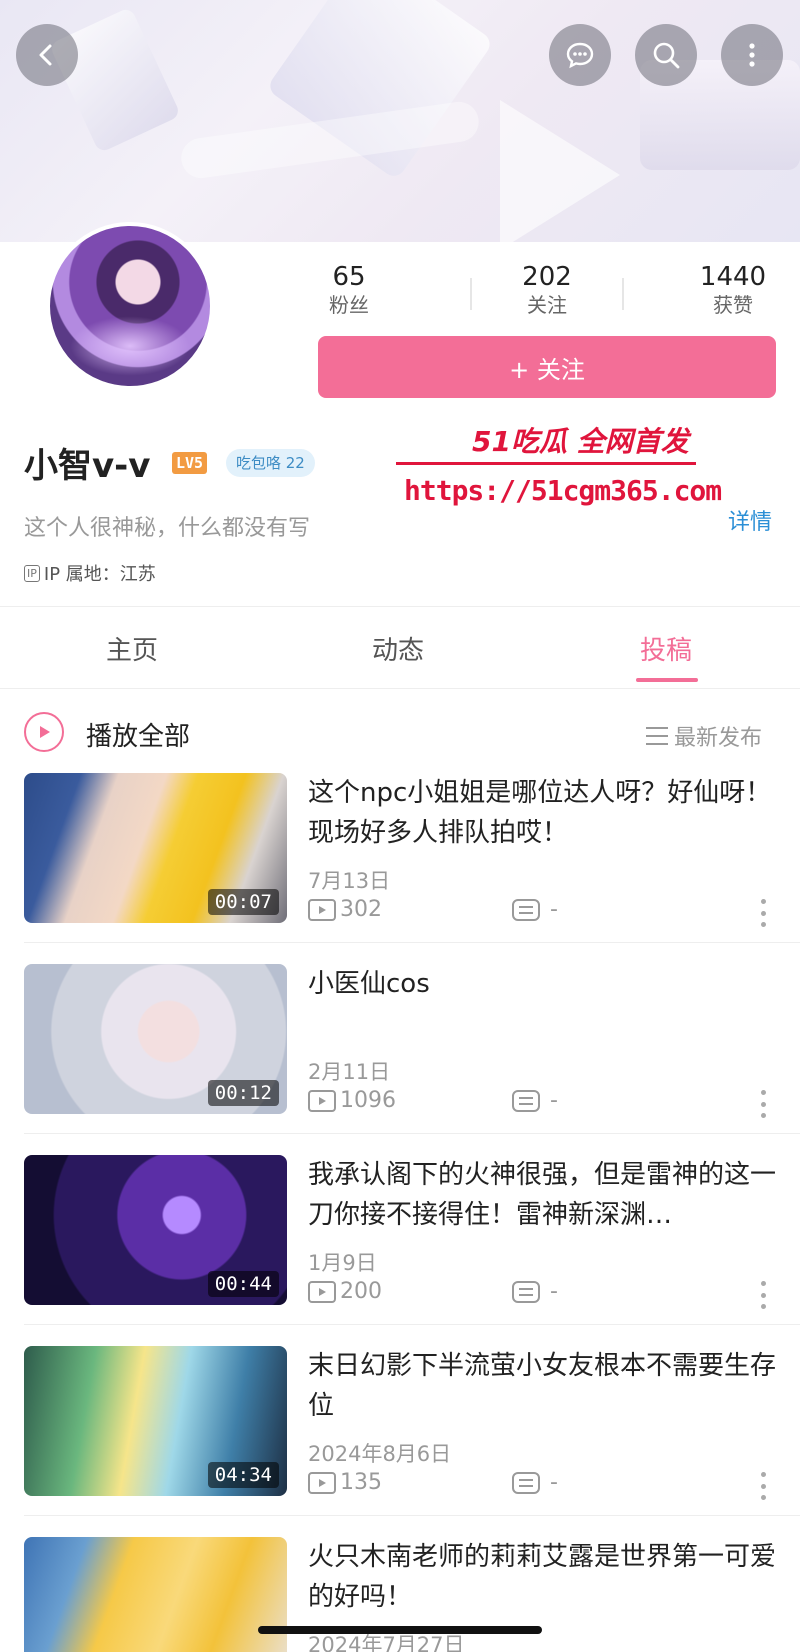 Image resolution: width=800 pixels, height=1652 pixels. I want to click on banner-shape, so click(115, 80).